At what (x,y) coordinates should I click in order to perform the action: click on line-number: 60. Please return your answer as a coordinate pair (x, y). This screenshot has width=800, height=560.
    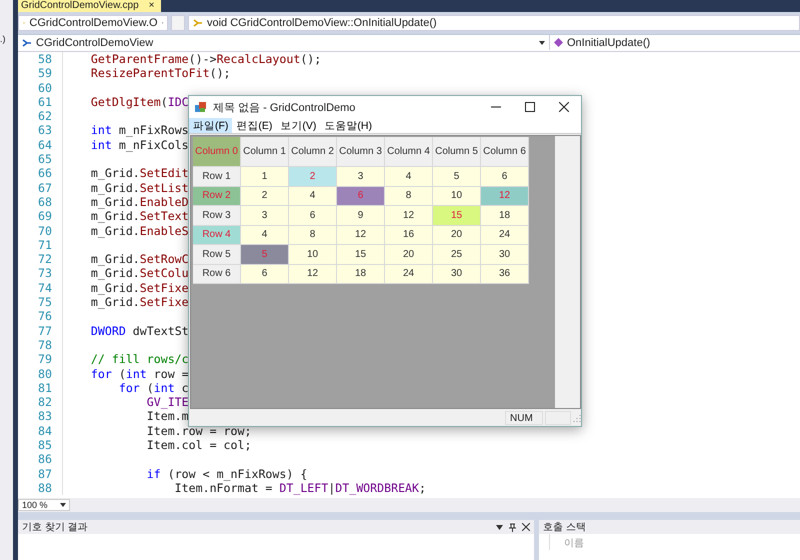
    Looking at the image, I should click on (45, 87).